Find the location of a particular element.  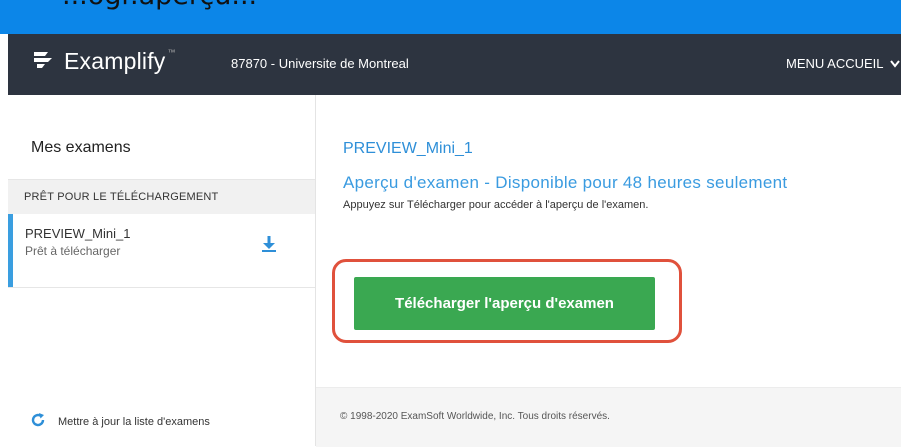

menu-label: MENU ACCUEIL is located at coordinates (835, 63).